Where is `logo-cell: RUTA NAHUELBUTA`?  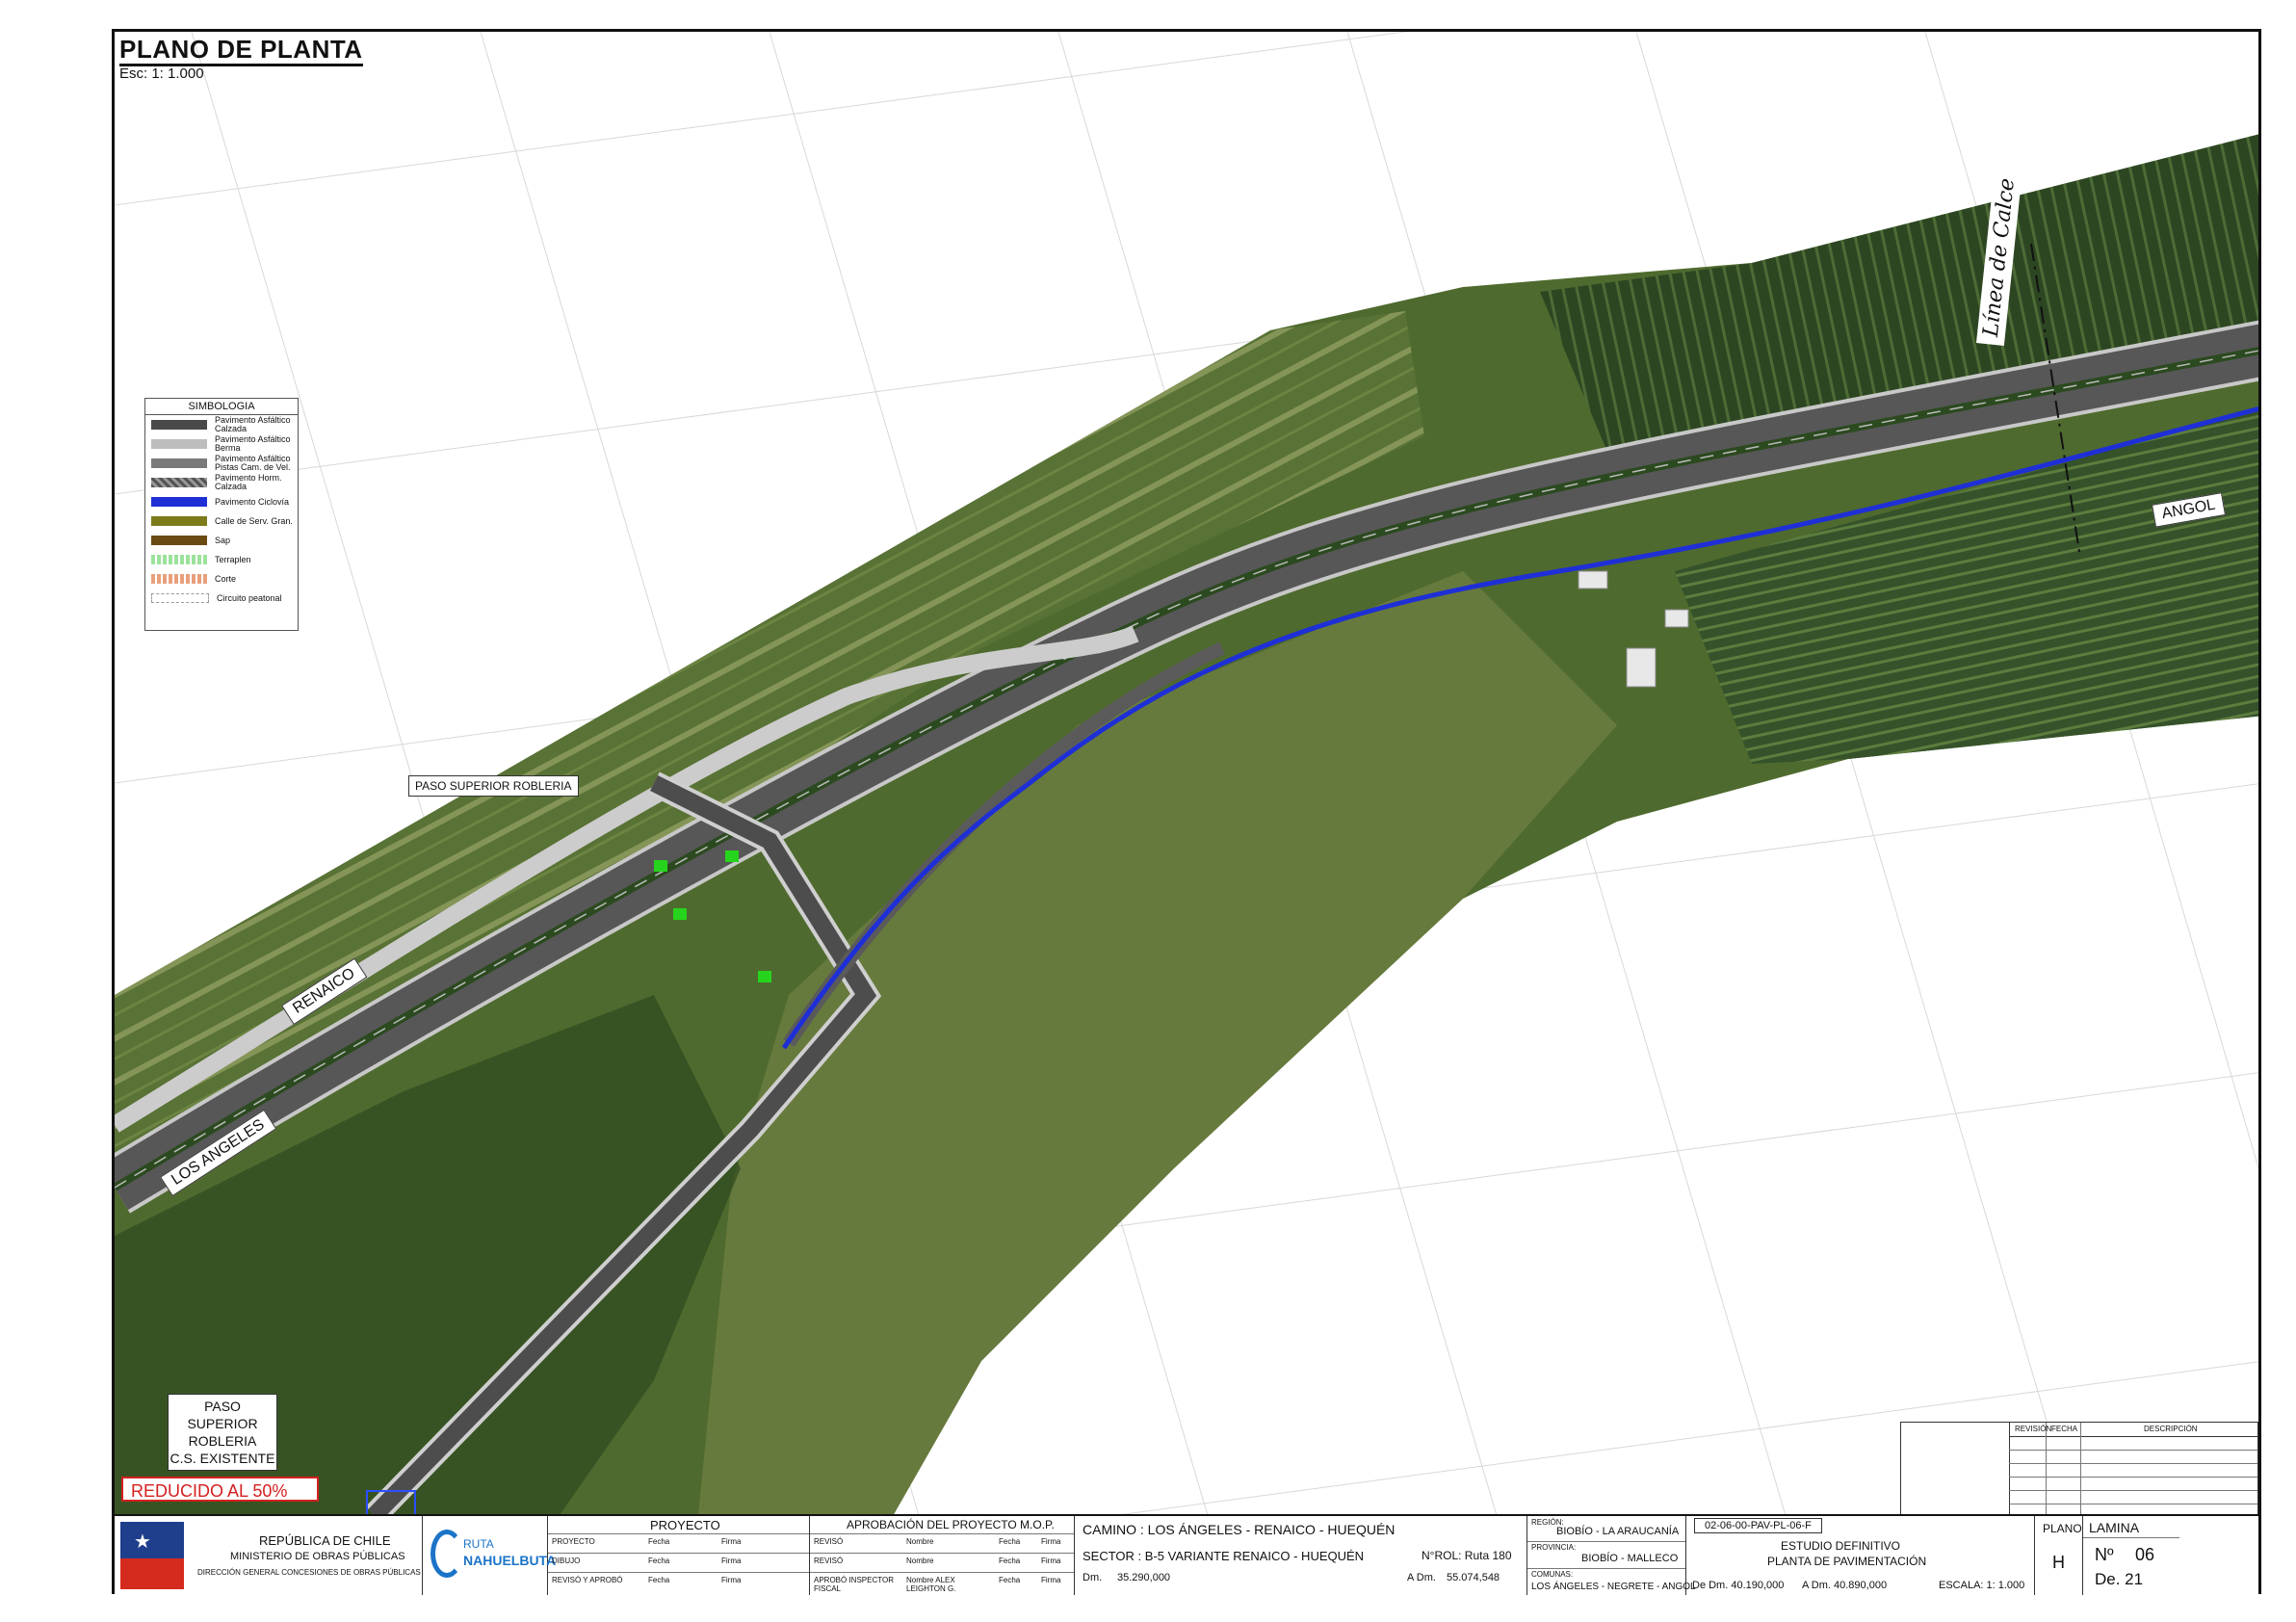
logo-cell: RUTA NAHUELBUTA is located at coordinates (489, 1555).